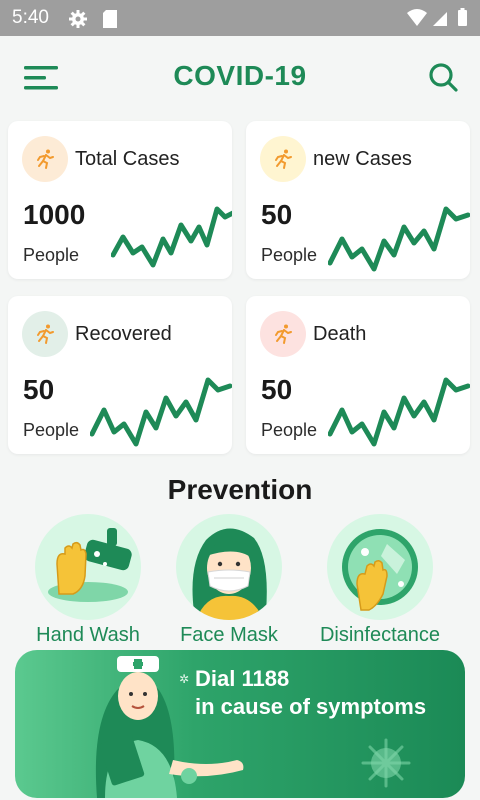  I want to click on search-icon, so click(444, 78).